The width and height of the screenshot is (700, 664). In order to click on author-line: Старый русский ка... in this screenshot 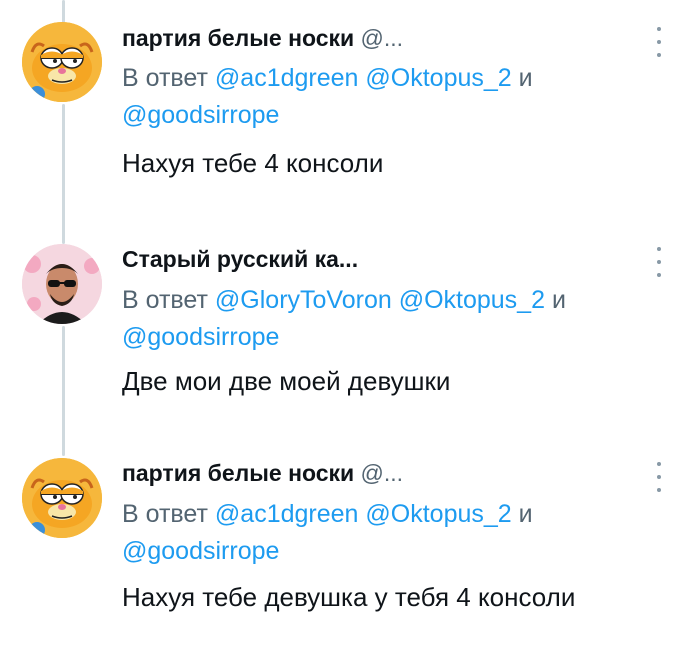, I will do `click(240, 259)`.